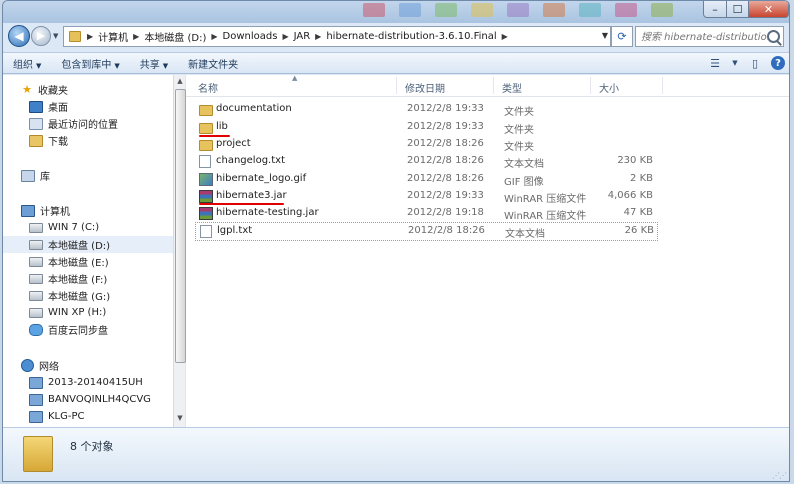 The height and width of the screenshot is (484, 794). Describe the element at coordinates (41, 36) in the screenshot. I see `forward-button: ▶` at that location.